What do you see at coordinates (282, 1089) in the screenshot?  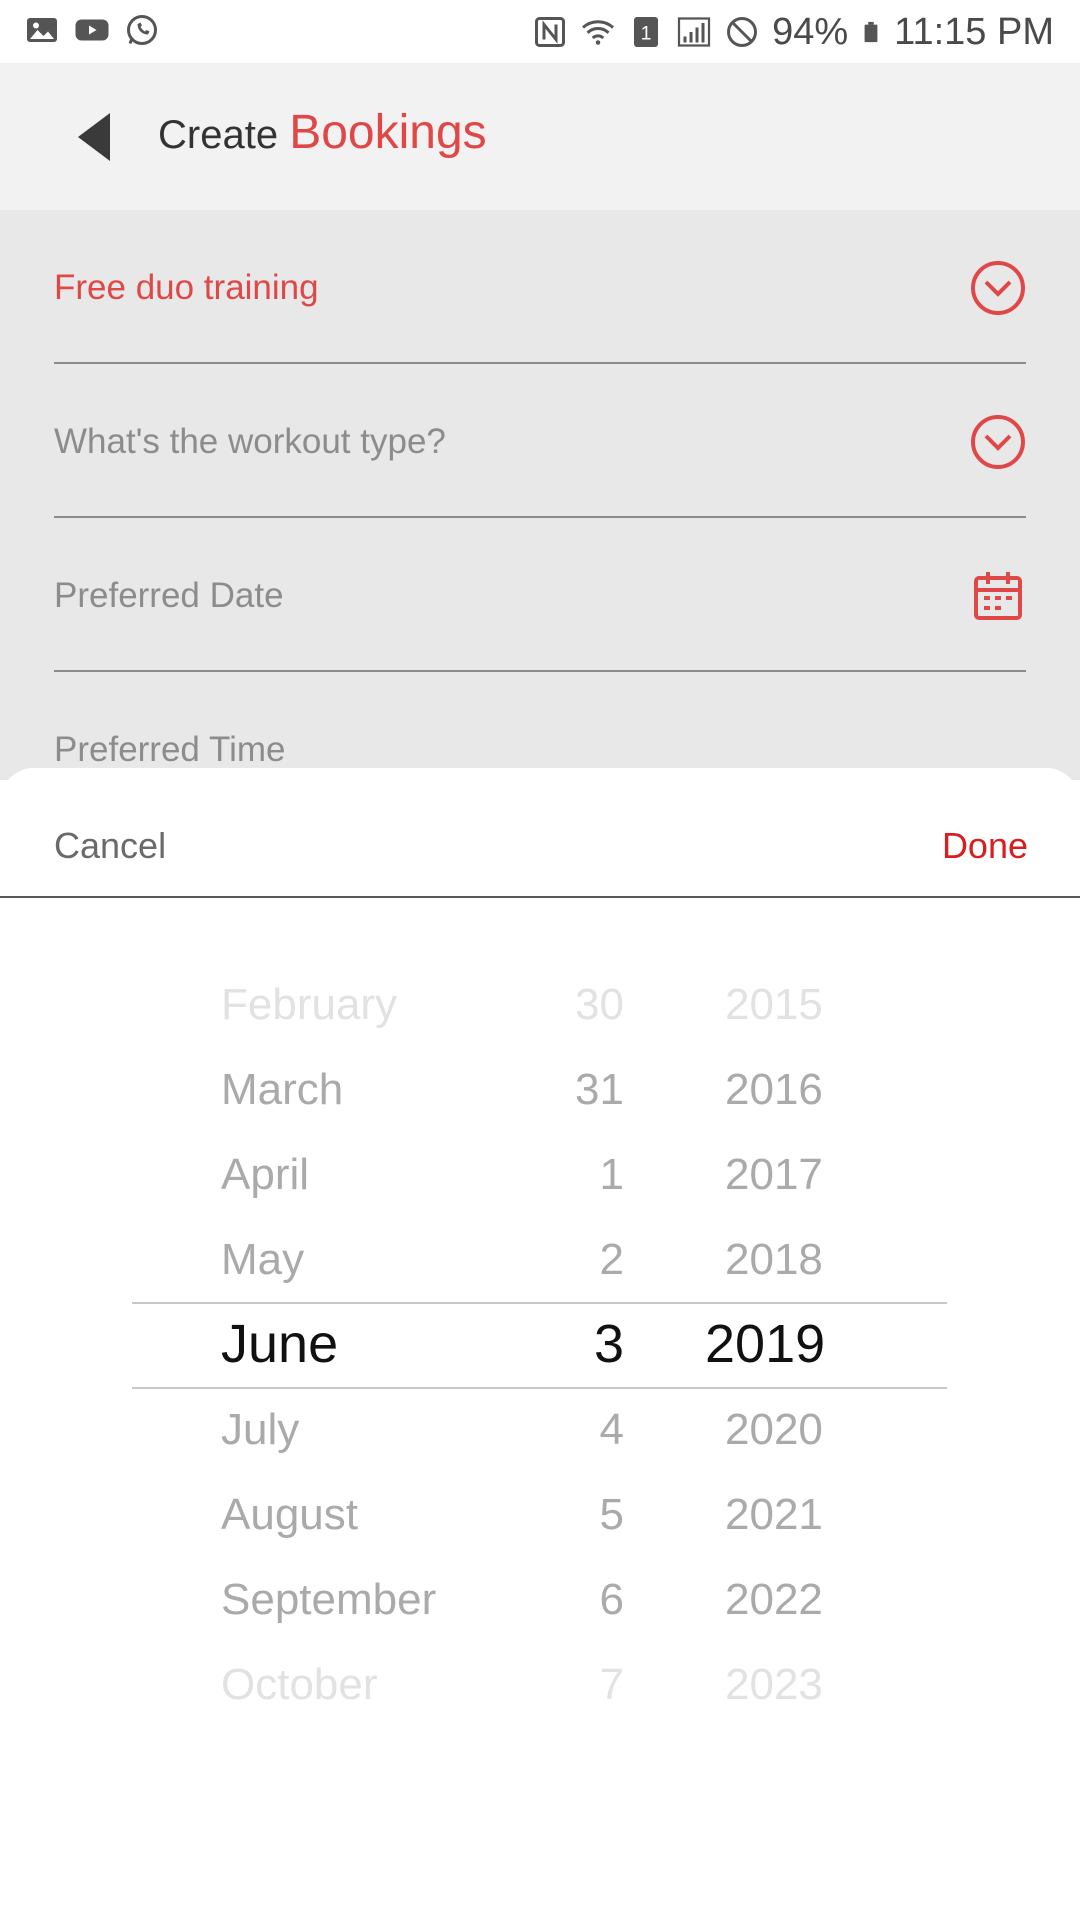 I see `month-option: March` at bounding box center [282, 1089].